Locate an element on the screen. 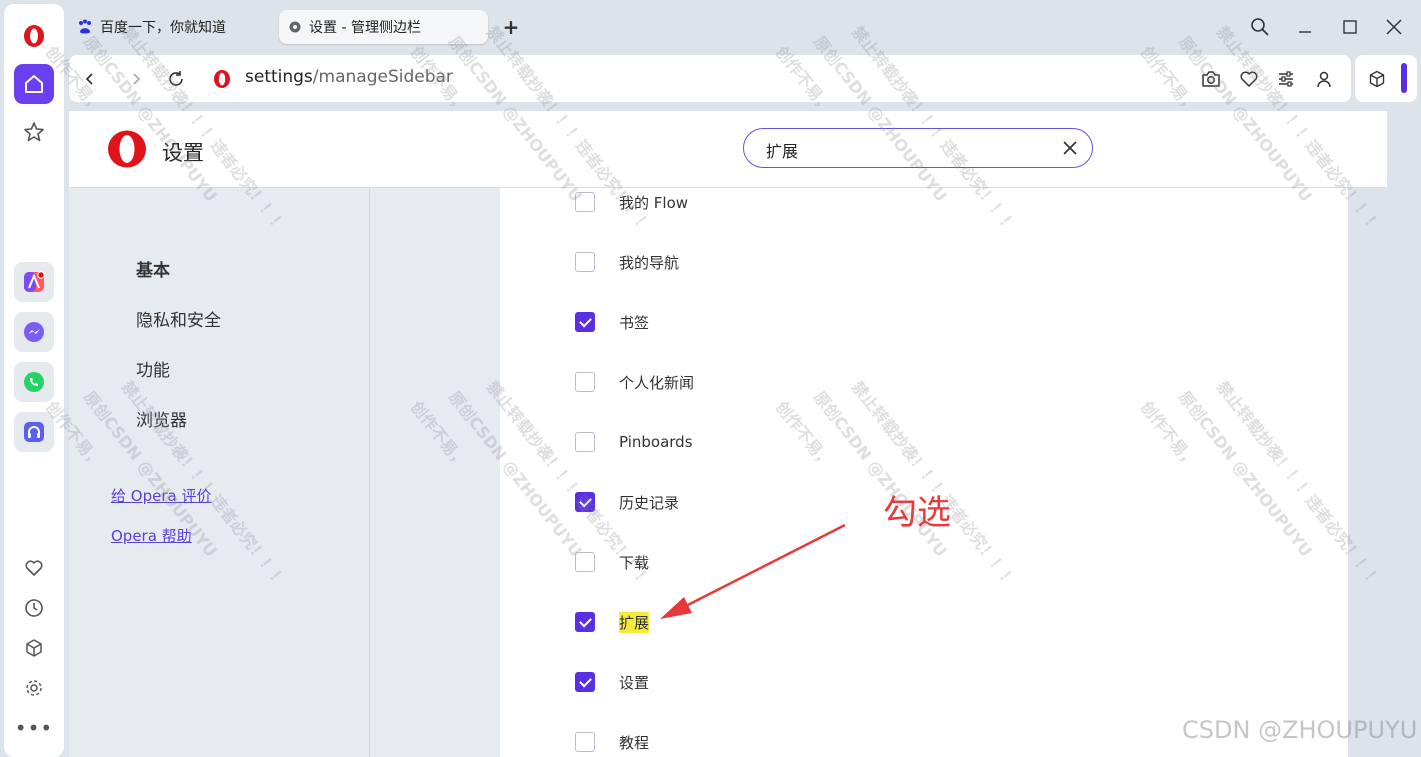 Image resolution: width=1421 pixels, height=757 pixels. option-label: 设置 is located at coordinates (634, 682).